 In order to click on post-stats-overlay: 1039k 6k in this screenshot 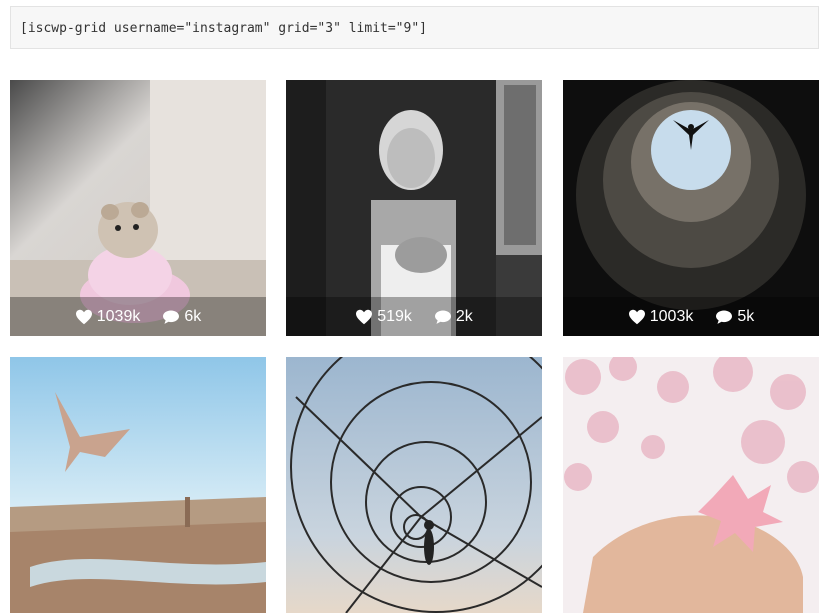, I will do `click(138, 316)`.